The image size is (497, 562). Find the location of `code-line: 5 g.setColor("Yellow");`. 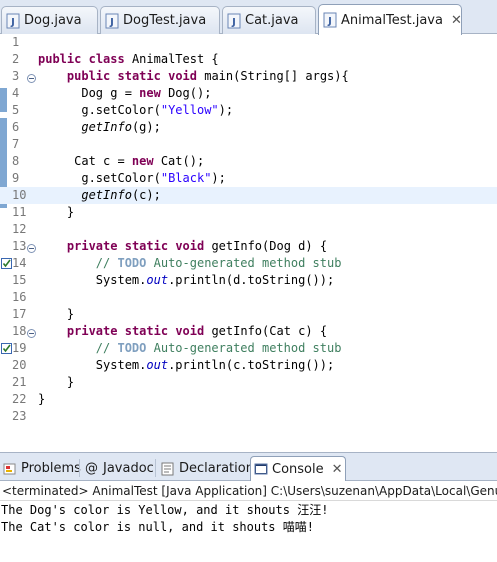

code-line: 5 g.setColor("Yellow"); is located at coordinates (123, 110).